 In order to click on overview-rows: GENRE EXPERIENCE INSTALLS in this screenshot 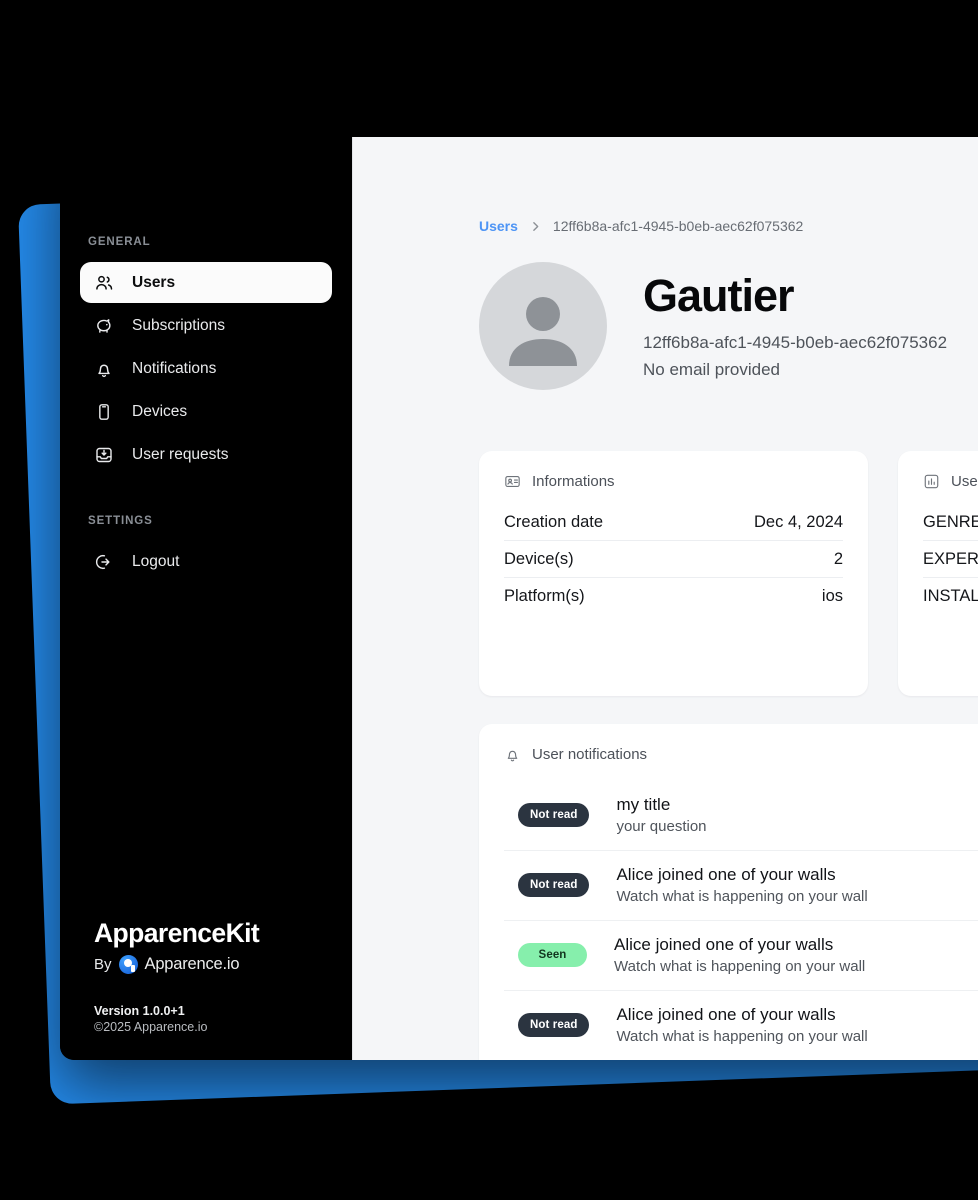, I will do `click(950, 559)`.